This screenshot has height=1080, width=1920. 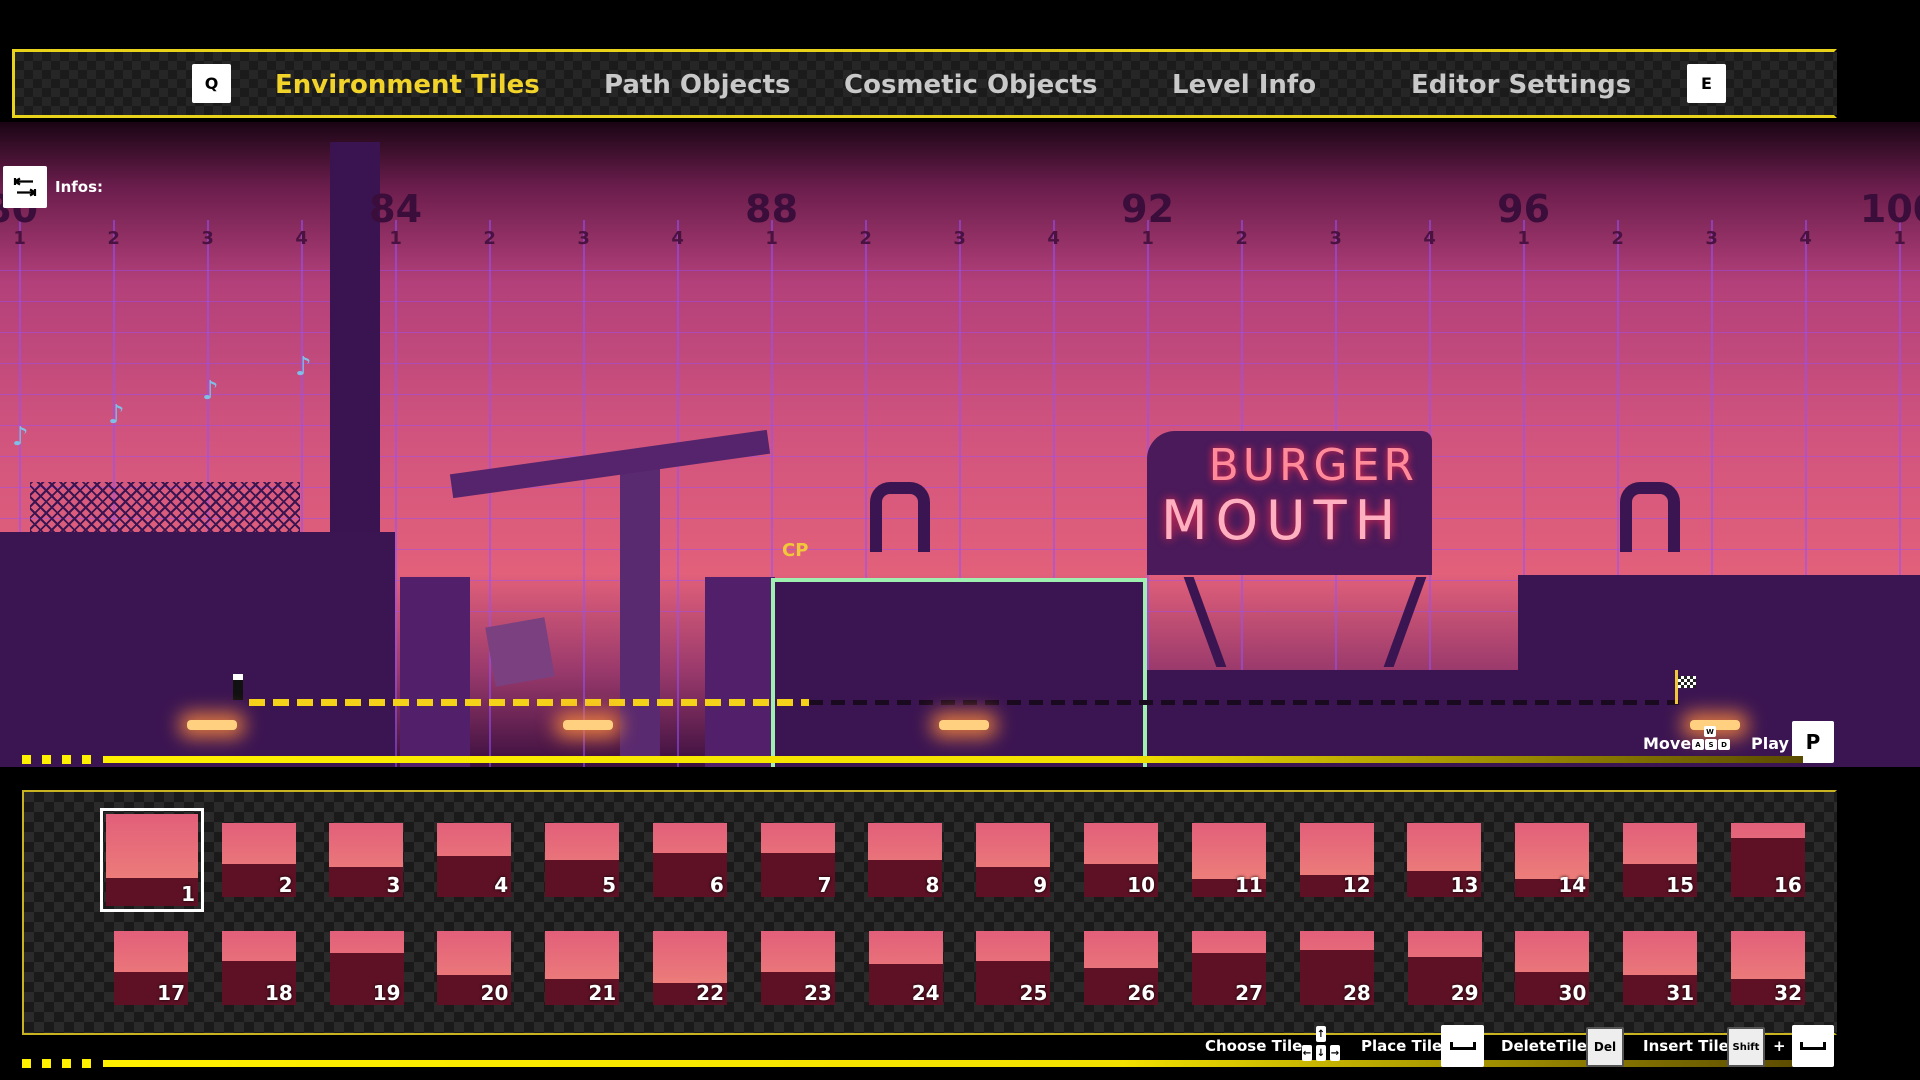 What do you see at coordinates (1524, 209) in the screenshot?
I see `bar-number: 96` at bounding box center [1524, 209].